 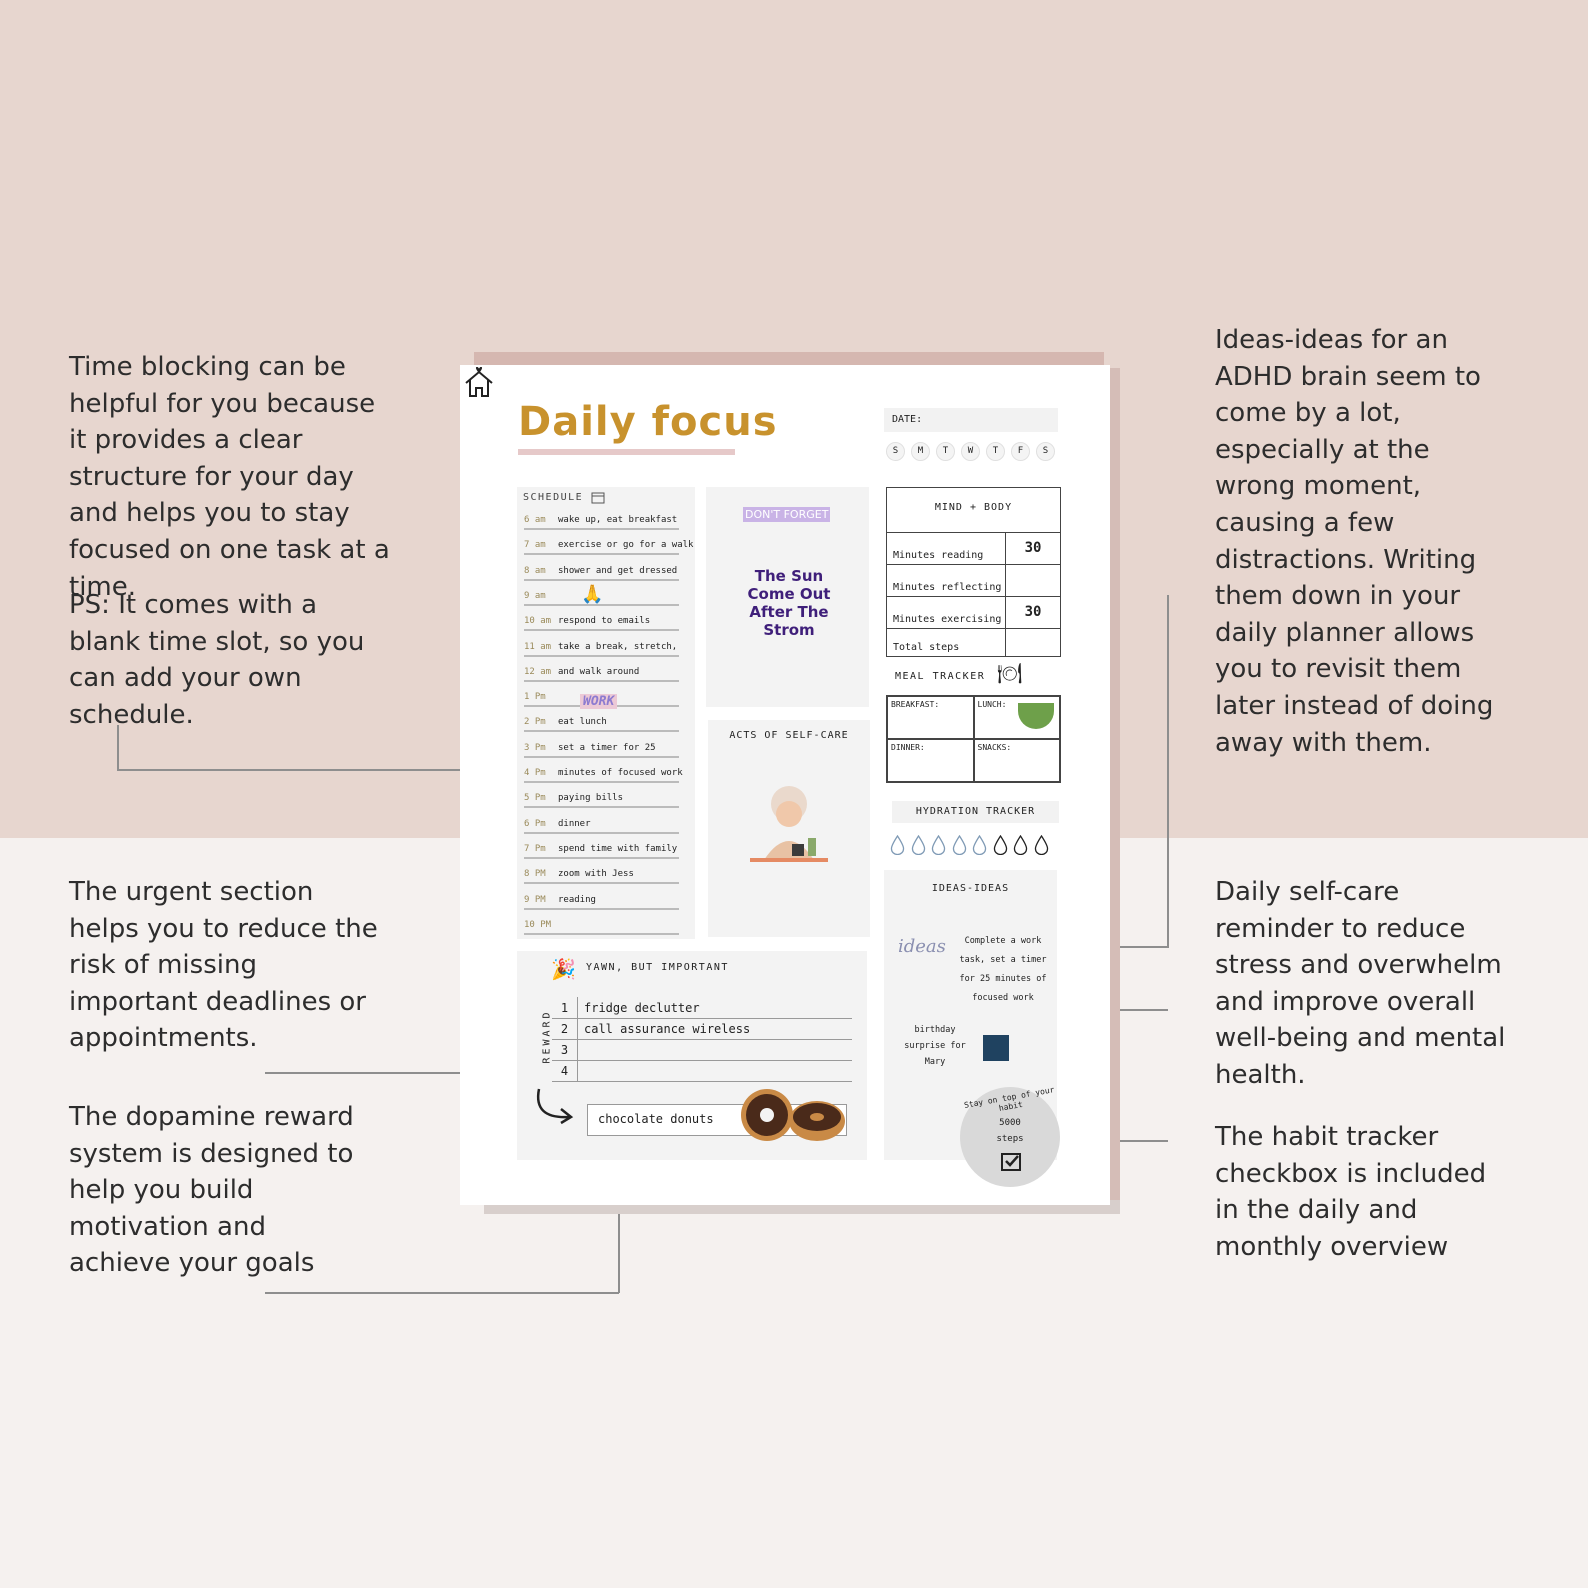 I want to click on urgent-row: 3, so click(x=702, y=1050).